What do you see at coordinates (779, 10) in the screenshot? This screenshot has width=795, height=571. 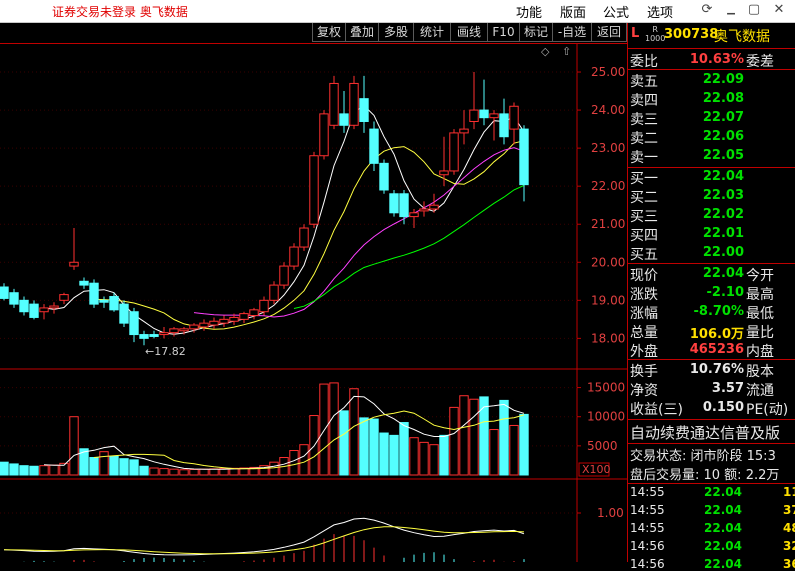 I see `close-button: ✕` at bounding box center [779, 10].